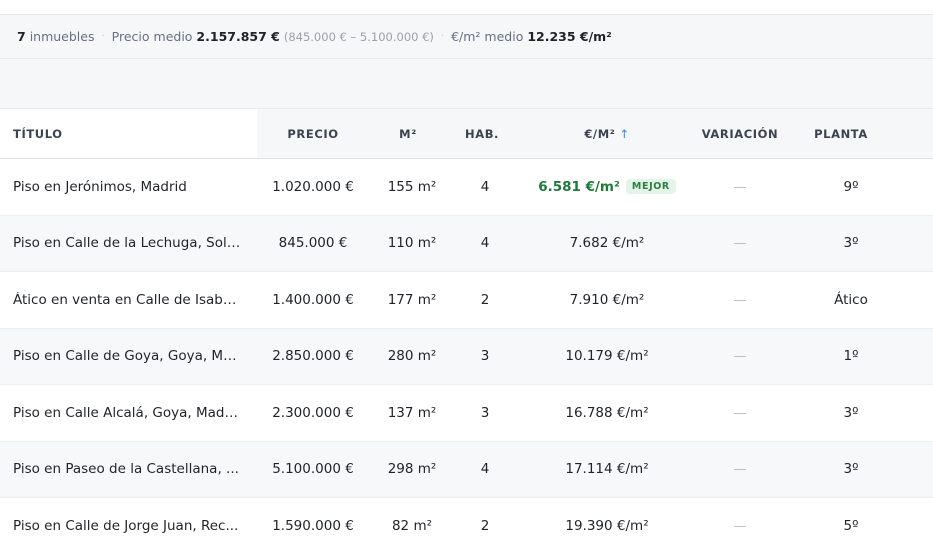  What do you see at coordinates (313, 243) in the screenshot?
I see `cell-price: 845.000 €` at bounding box center [313, 243].